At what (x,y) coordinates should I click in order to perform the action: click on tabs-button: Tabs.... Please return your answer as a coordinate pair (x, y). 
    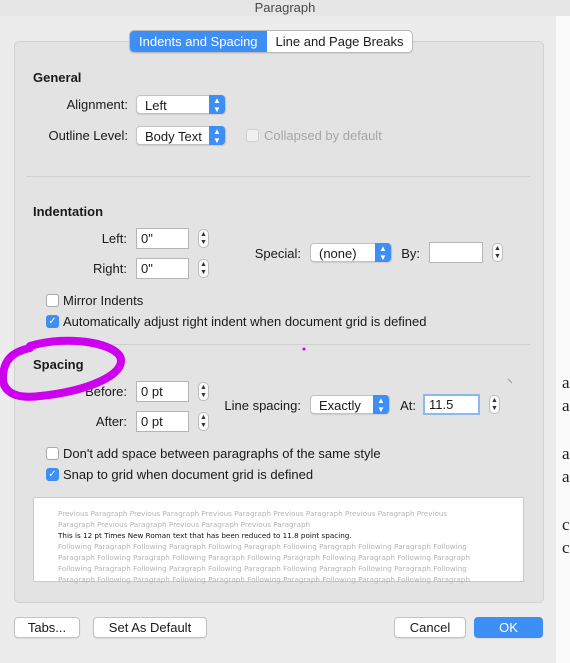
    Looking at the image, I should click on (47, 627).